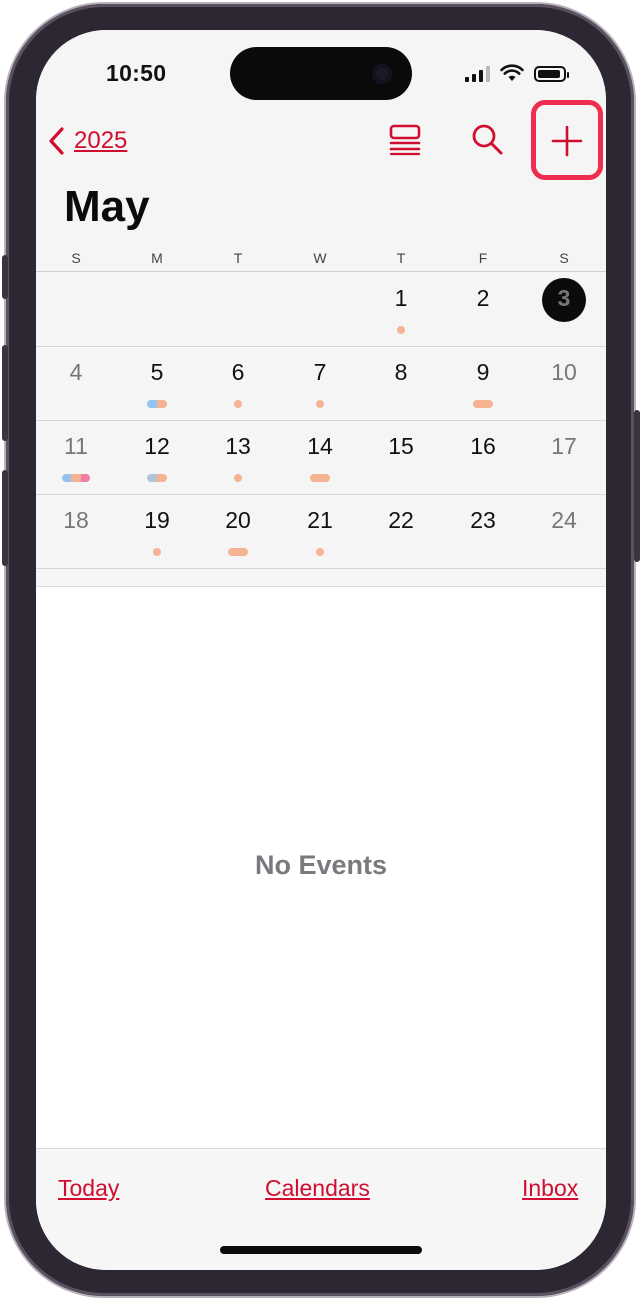 This screenshot has width=642, height=1301. What do you see at coordinates (564, 372) in the screenshot?
I see `day-number: 10` at bounding box center [564, 372].